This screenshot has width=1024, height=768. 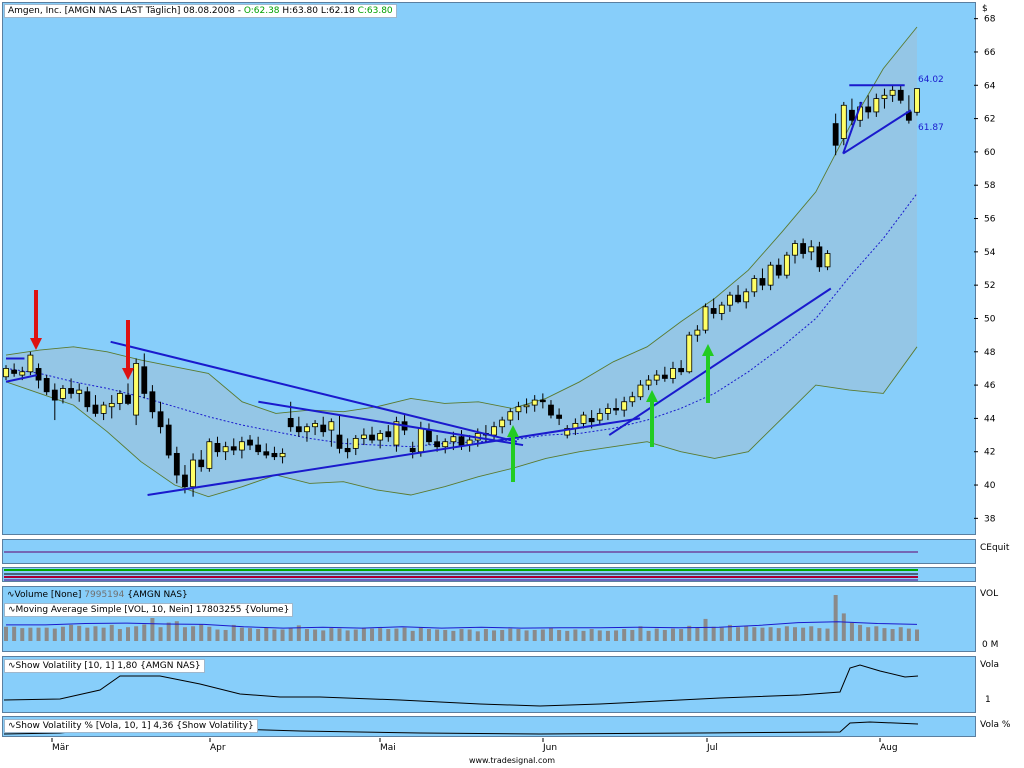 What do you see at coordinates (990, 353) in the screenshot?
I see `y-tick-label: 48` at bounding box center [990, 353].